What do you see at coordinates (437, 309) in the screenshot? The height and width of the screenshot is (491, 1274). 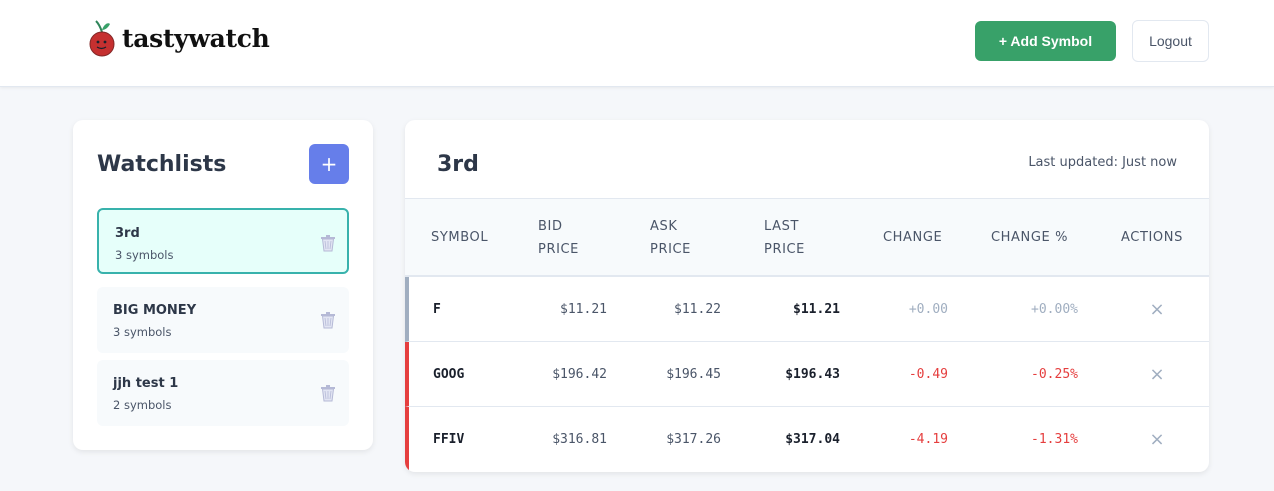 I see `symbol-cell: F` at bounding box center [437, 309].